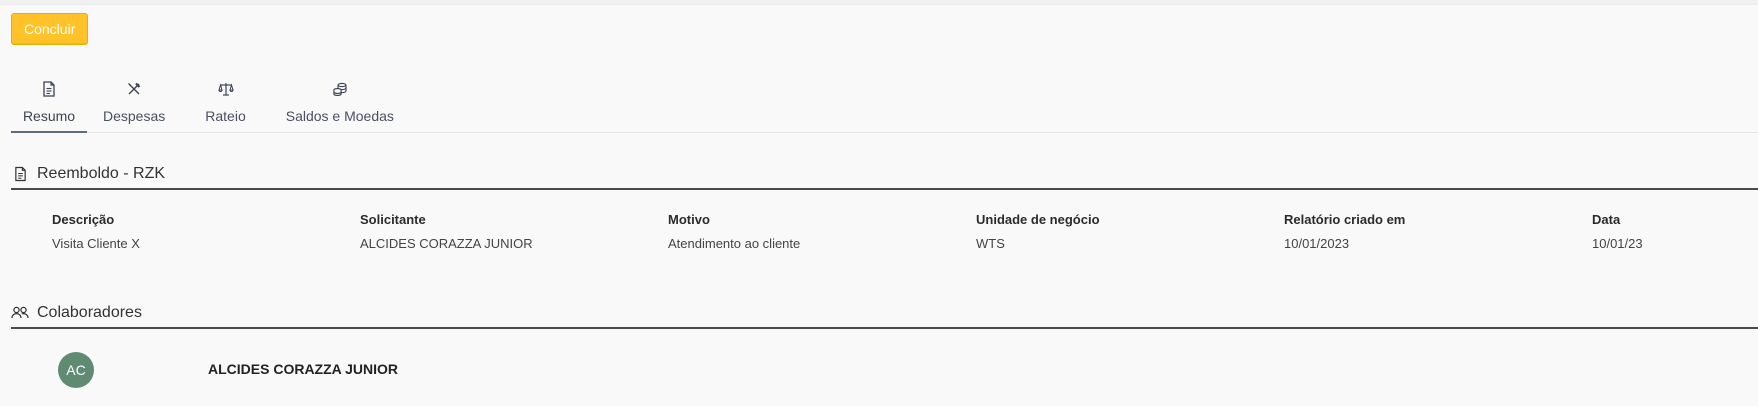  I want to click on tab-label: Despesas, so click(134, 116).